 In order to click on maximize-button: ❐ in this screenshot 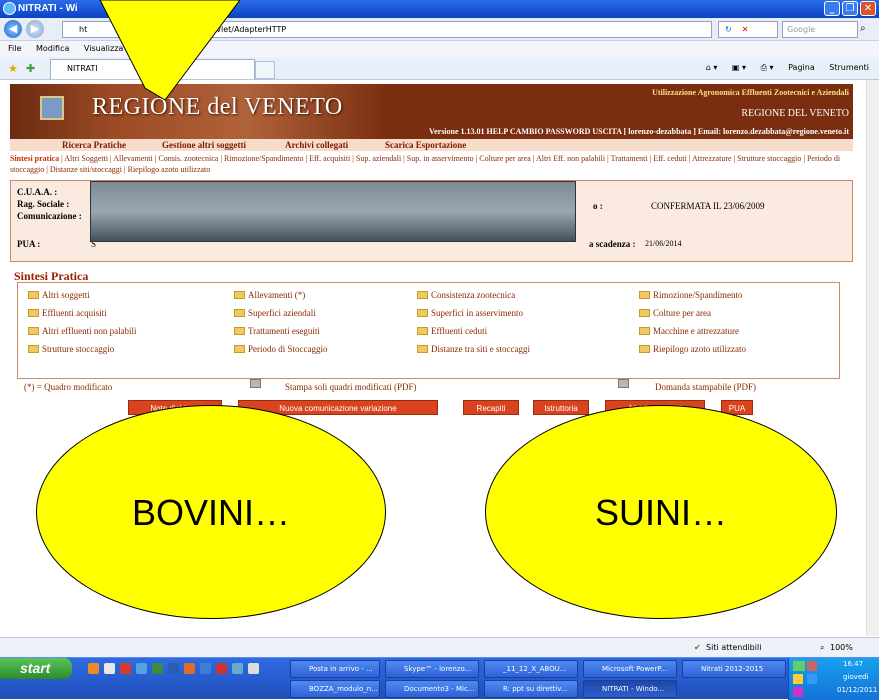, I will do `click(850, 8)`.